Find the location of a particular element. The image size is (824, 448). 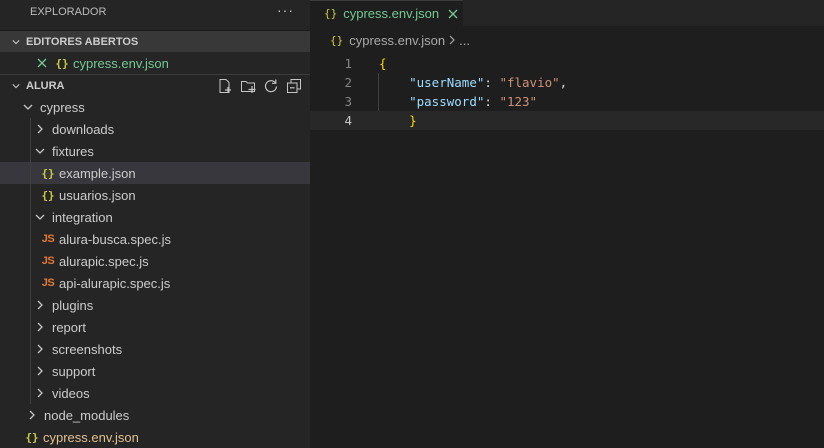

tree-file-alurapic-spec: JS alurapic.spec.js is located at coordinates (155, 261).